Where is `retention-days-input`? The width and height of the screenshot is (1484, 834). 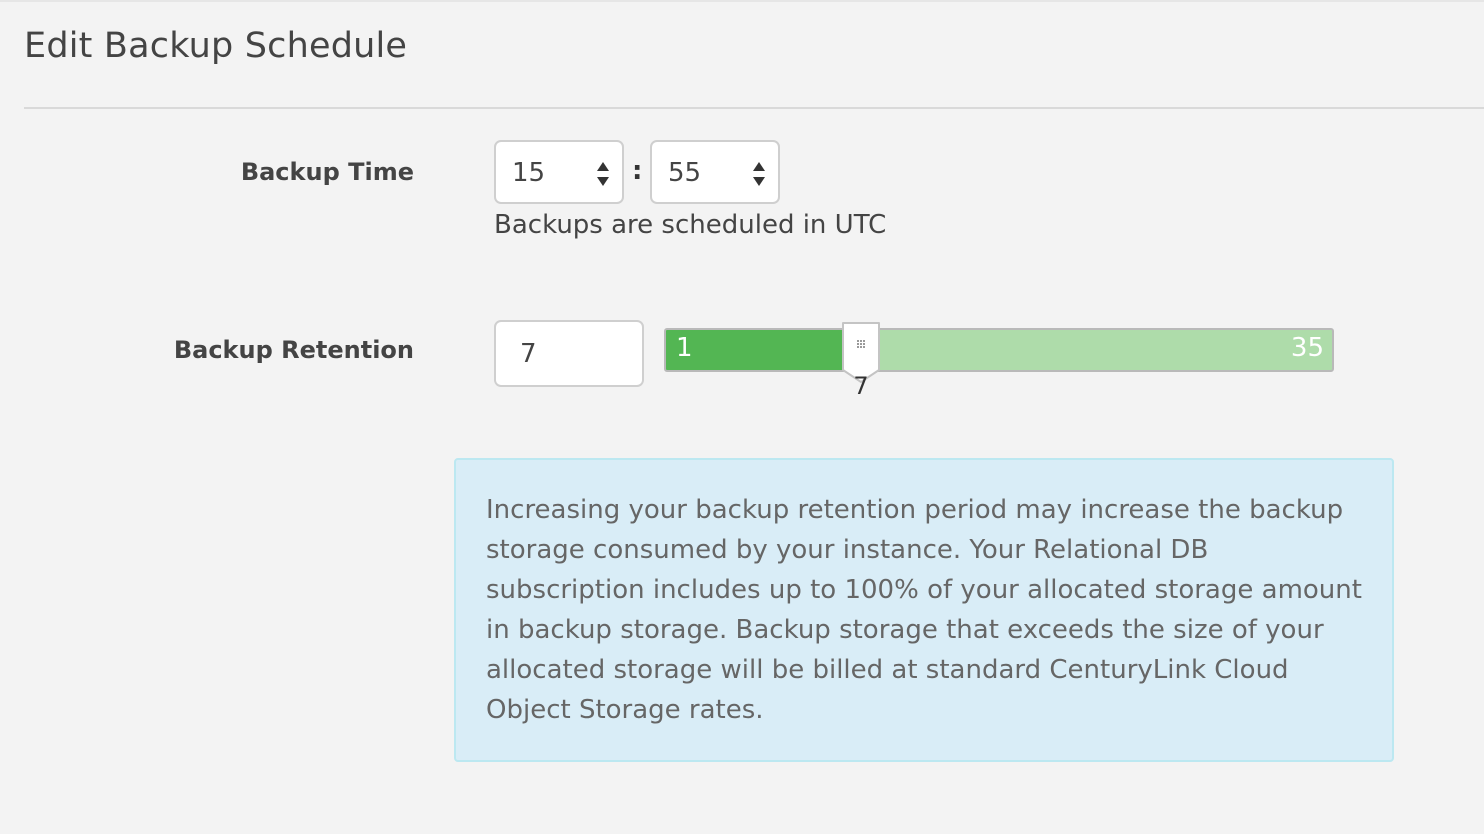
retention-days-input is located at coordinates (569, 353).